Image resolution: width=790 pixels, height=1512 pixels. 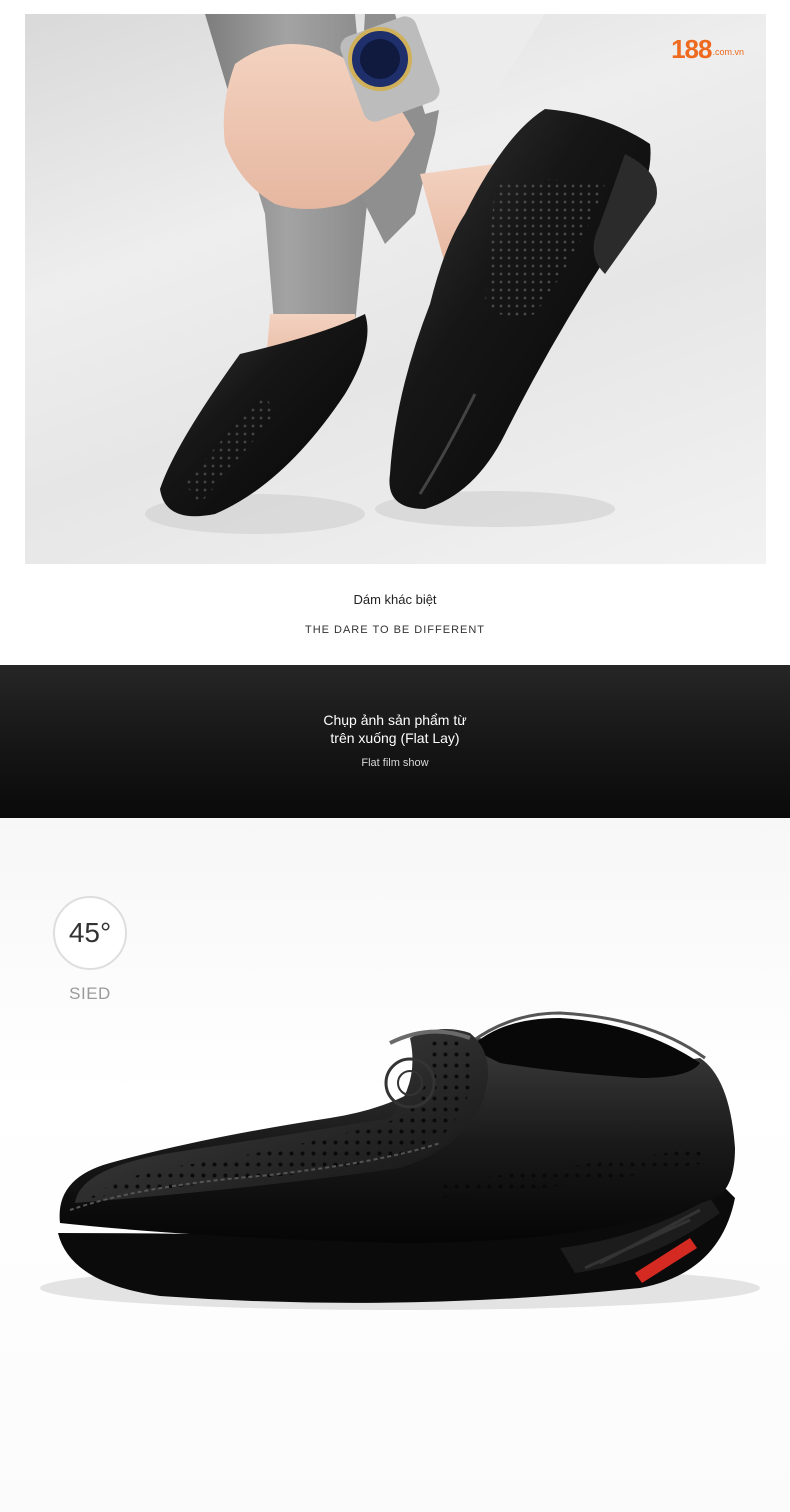 What do you see at coordinates (395, 763) in the screenshot?
I see `banner-subtitle: Flat film show` at bounding box center [395, 763].